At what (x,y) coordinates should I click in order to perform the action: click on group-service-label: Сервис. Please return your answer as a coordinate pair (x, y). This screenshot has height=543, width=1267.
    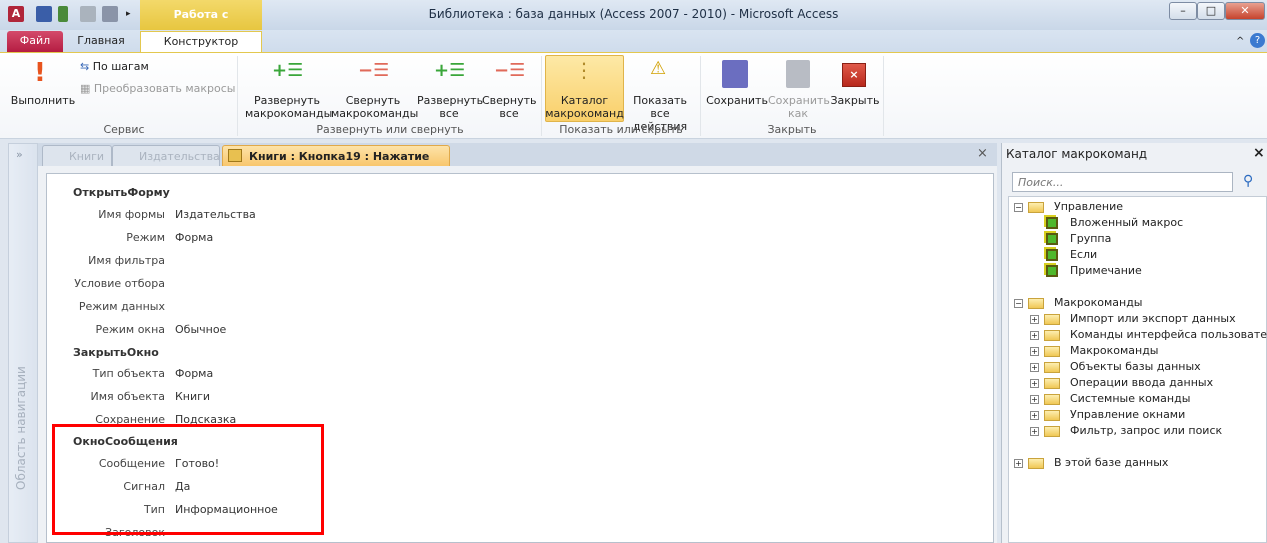
    Looking at the image, I should click on (124, 129).